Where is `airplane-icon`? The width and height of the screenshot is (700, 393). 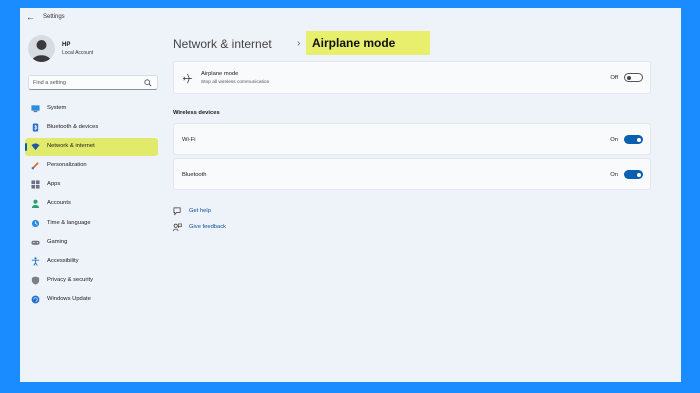
airplane-icon is located at coordinates (187, 78).